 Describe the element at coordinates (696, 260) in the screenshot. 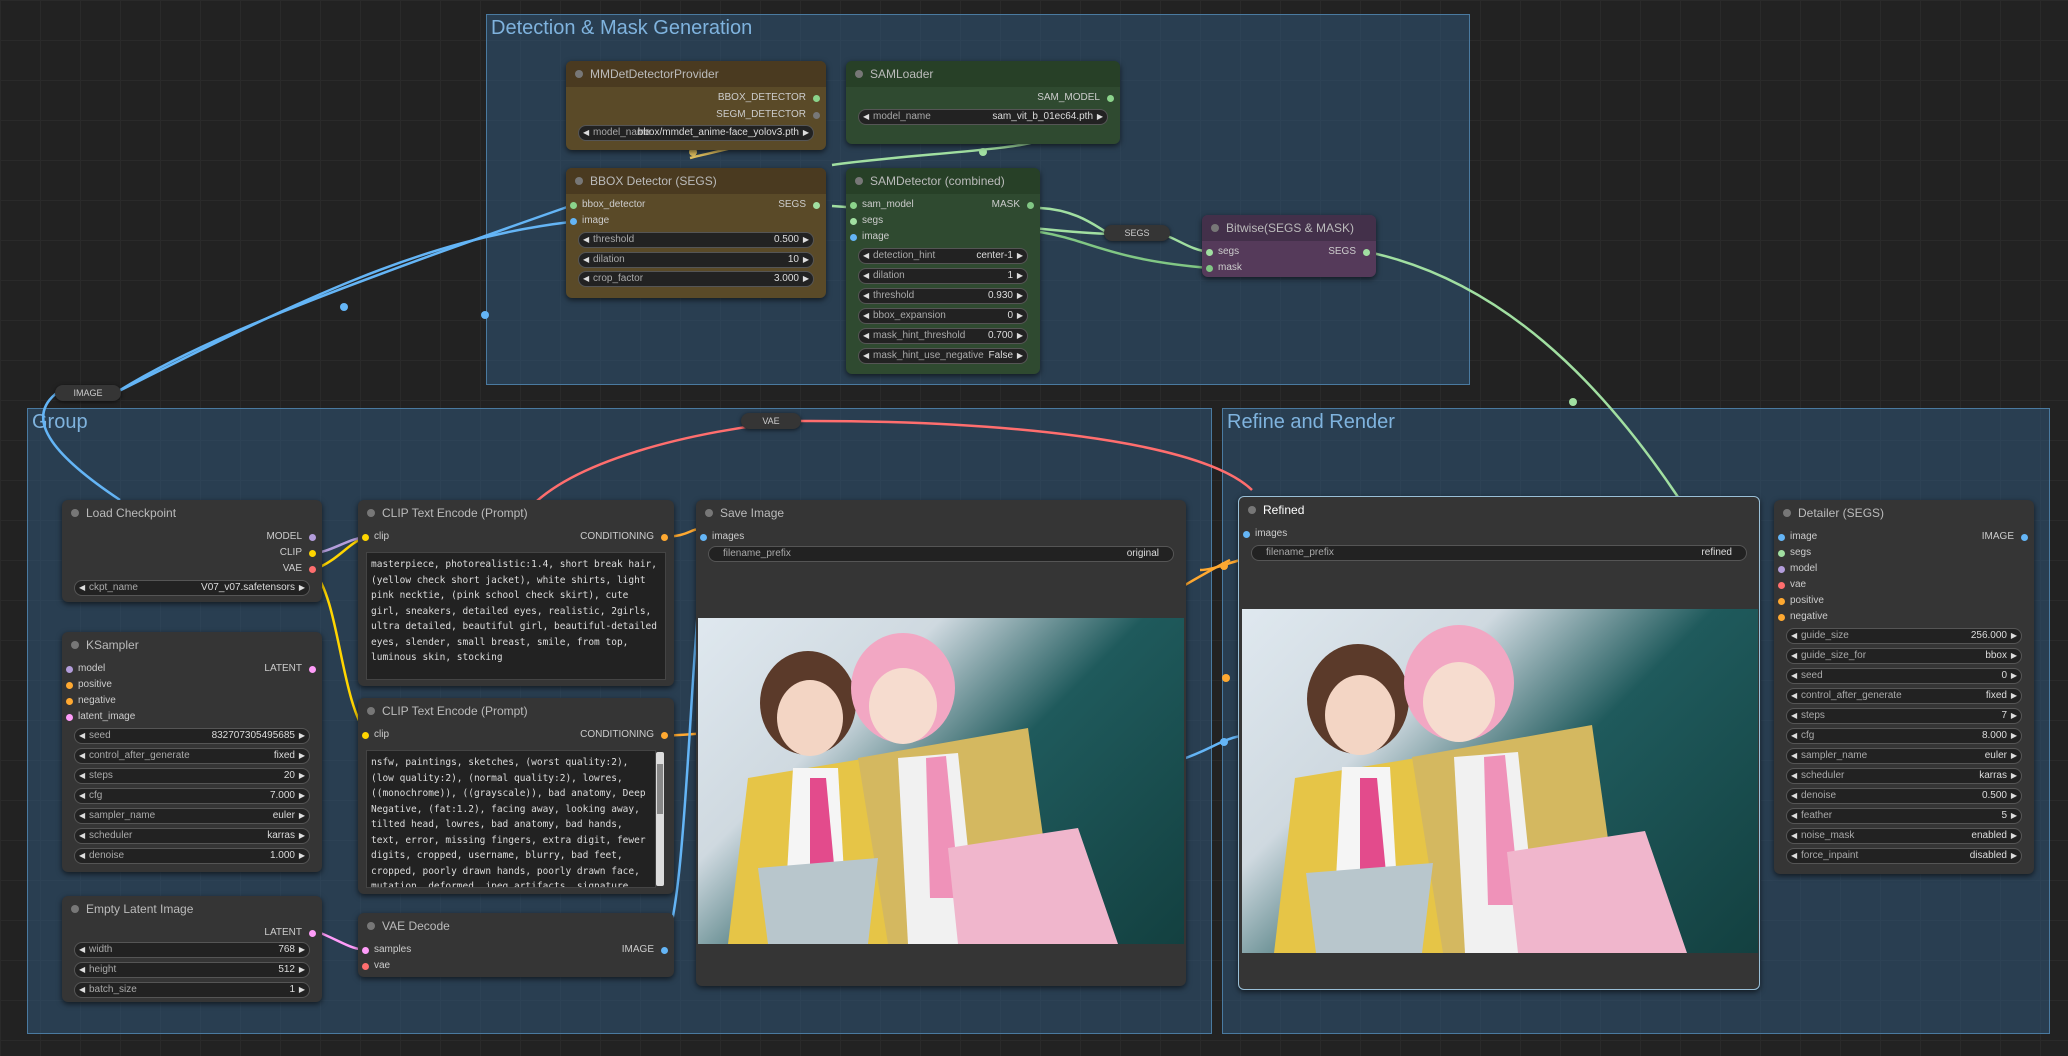

I see `dilation-widget: ◀ dilation 10 ▶` at that location.